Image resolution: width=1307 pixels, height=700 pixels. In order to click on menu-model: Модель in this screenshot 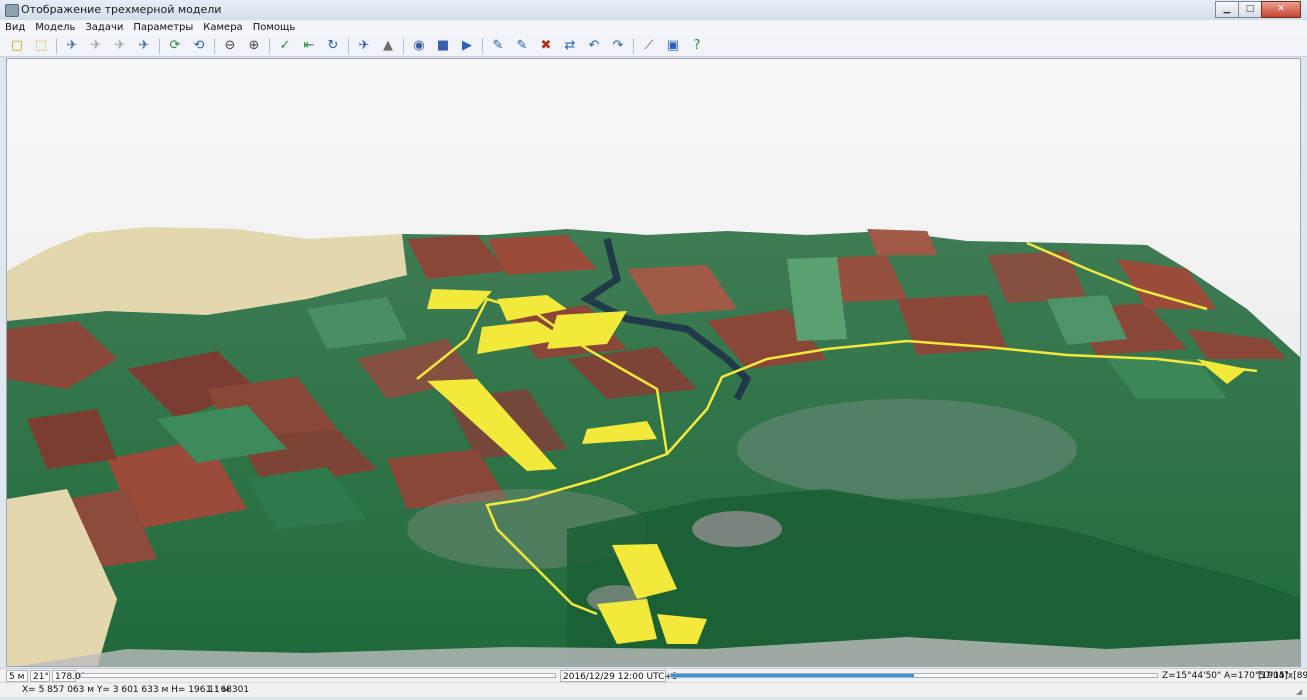, I will do `click(55, 27)`.